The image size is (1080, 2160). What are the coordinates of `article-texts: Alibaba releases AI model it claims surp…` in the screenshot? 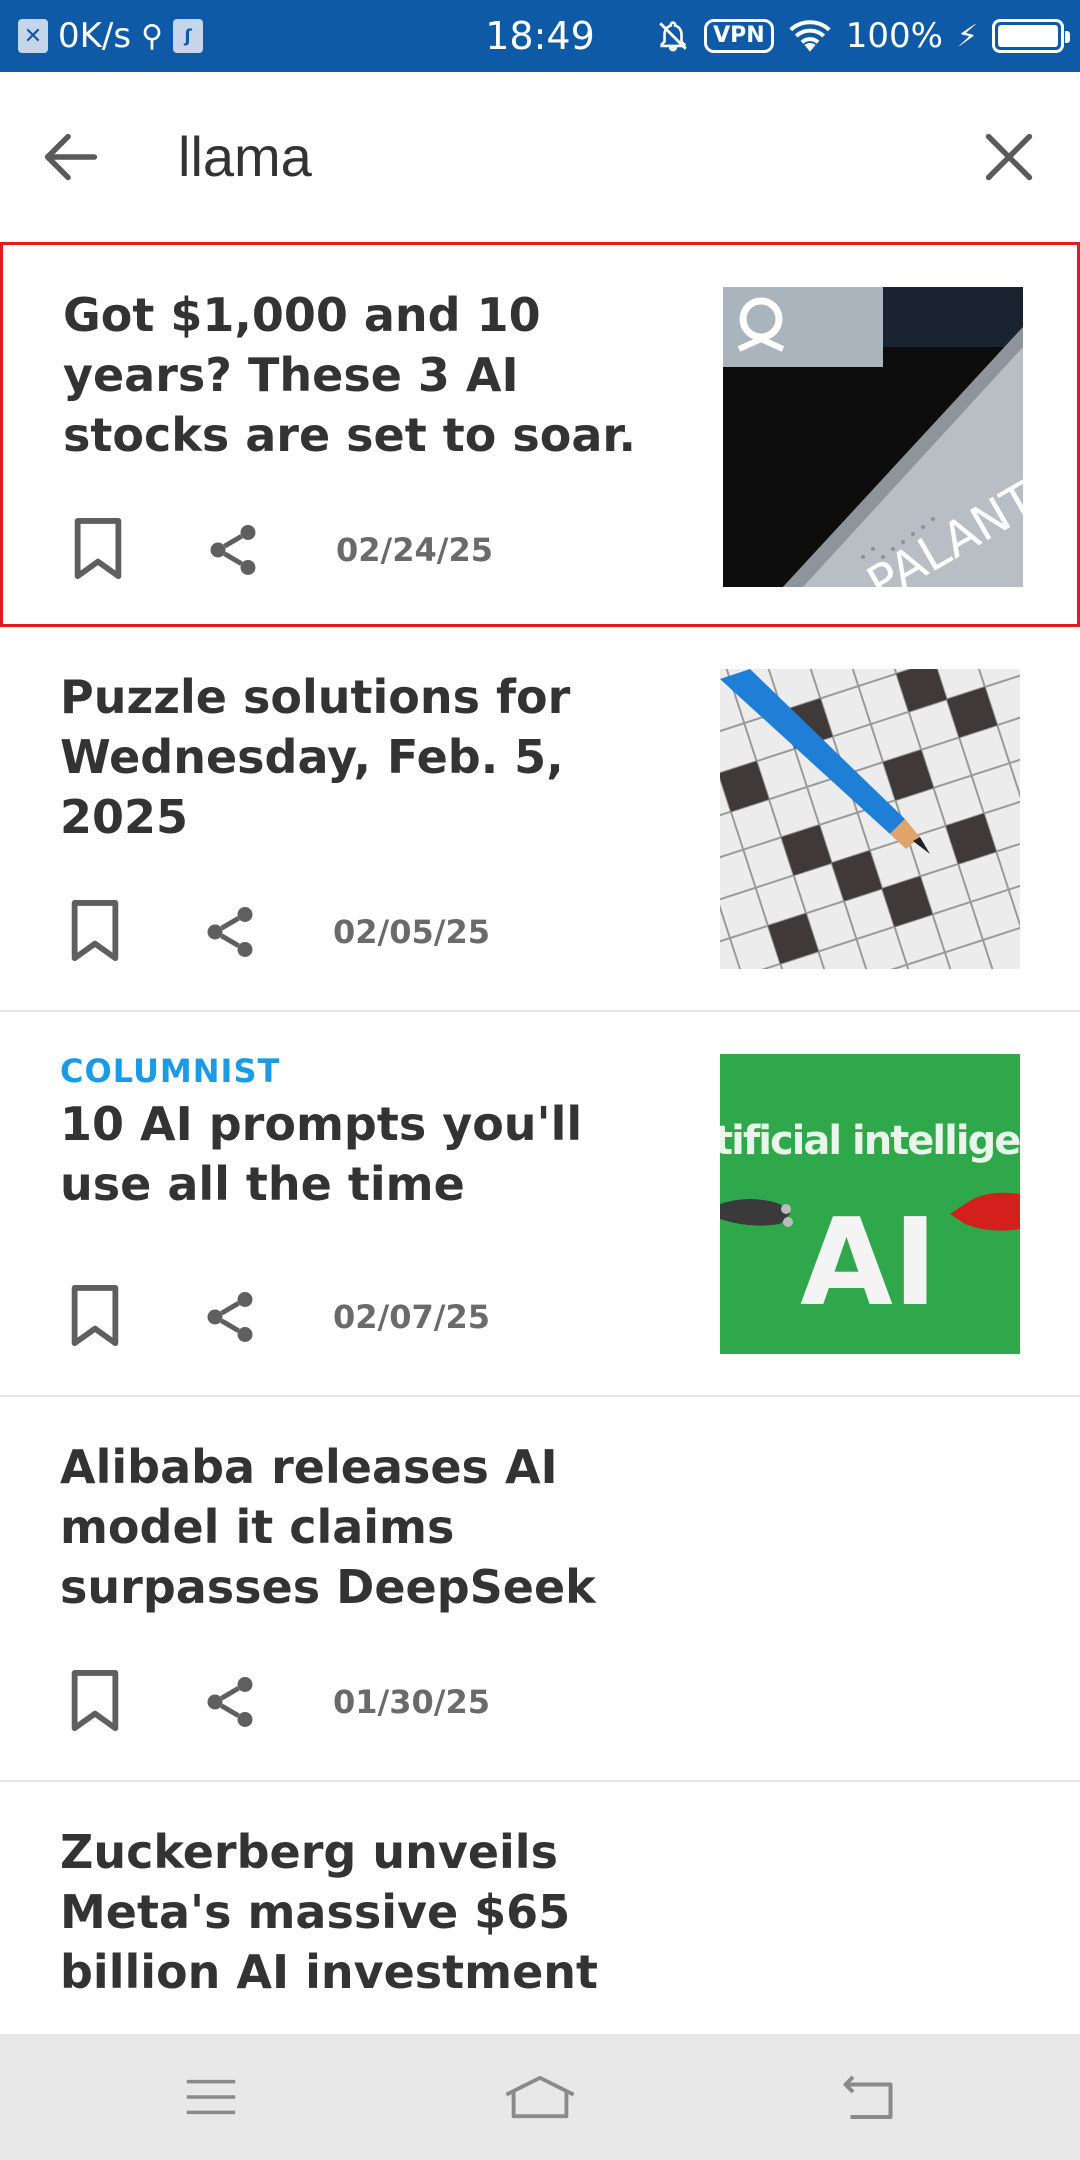 It's located at (360, 1527).